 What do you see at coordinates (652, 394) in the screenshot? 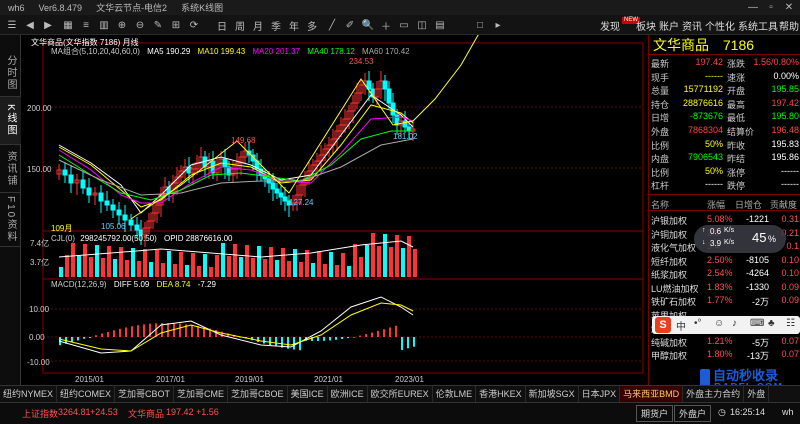
I see `exchange-tab: 马来西亚BMD` at bounding box center [652, 394].